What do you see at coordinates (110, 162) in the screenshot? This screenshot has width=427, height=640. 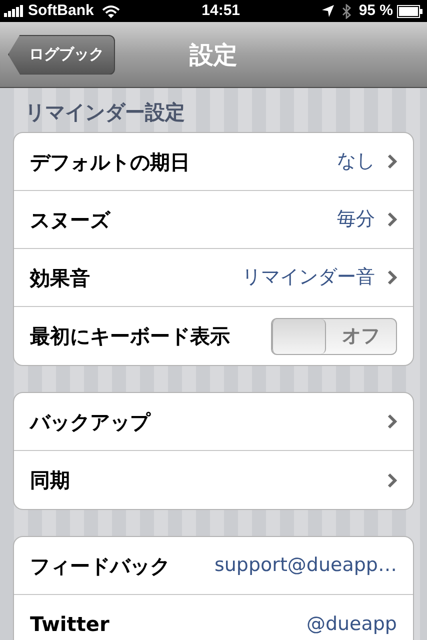 I see `row-label: デフォルトの期日` at bounding box center [110, 162].